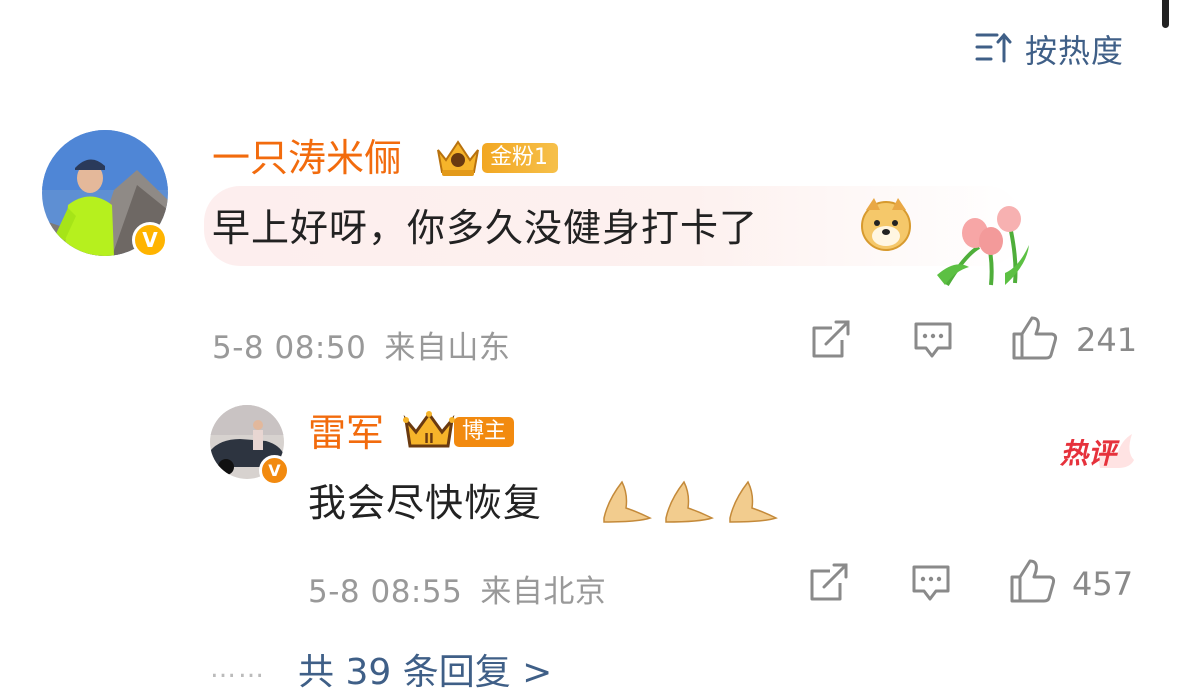 The image size is (1179, 697). I want to click on reply-comment-button, so click(931, 585).